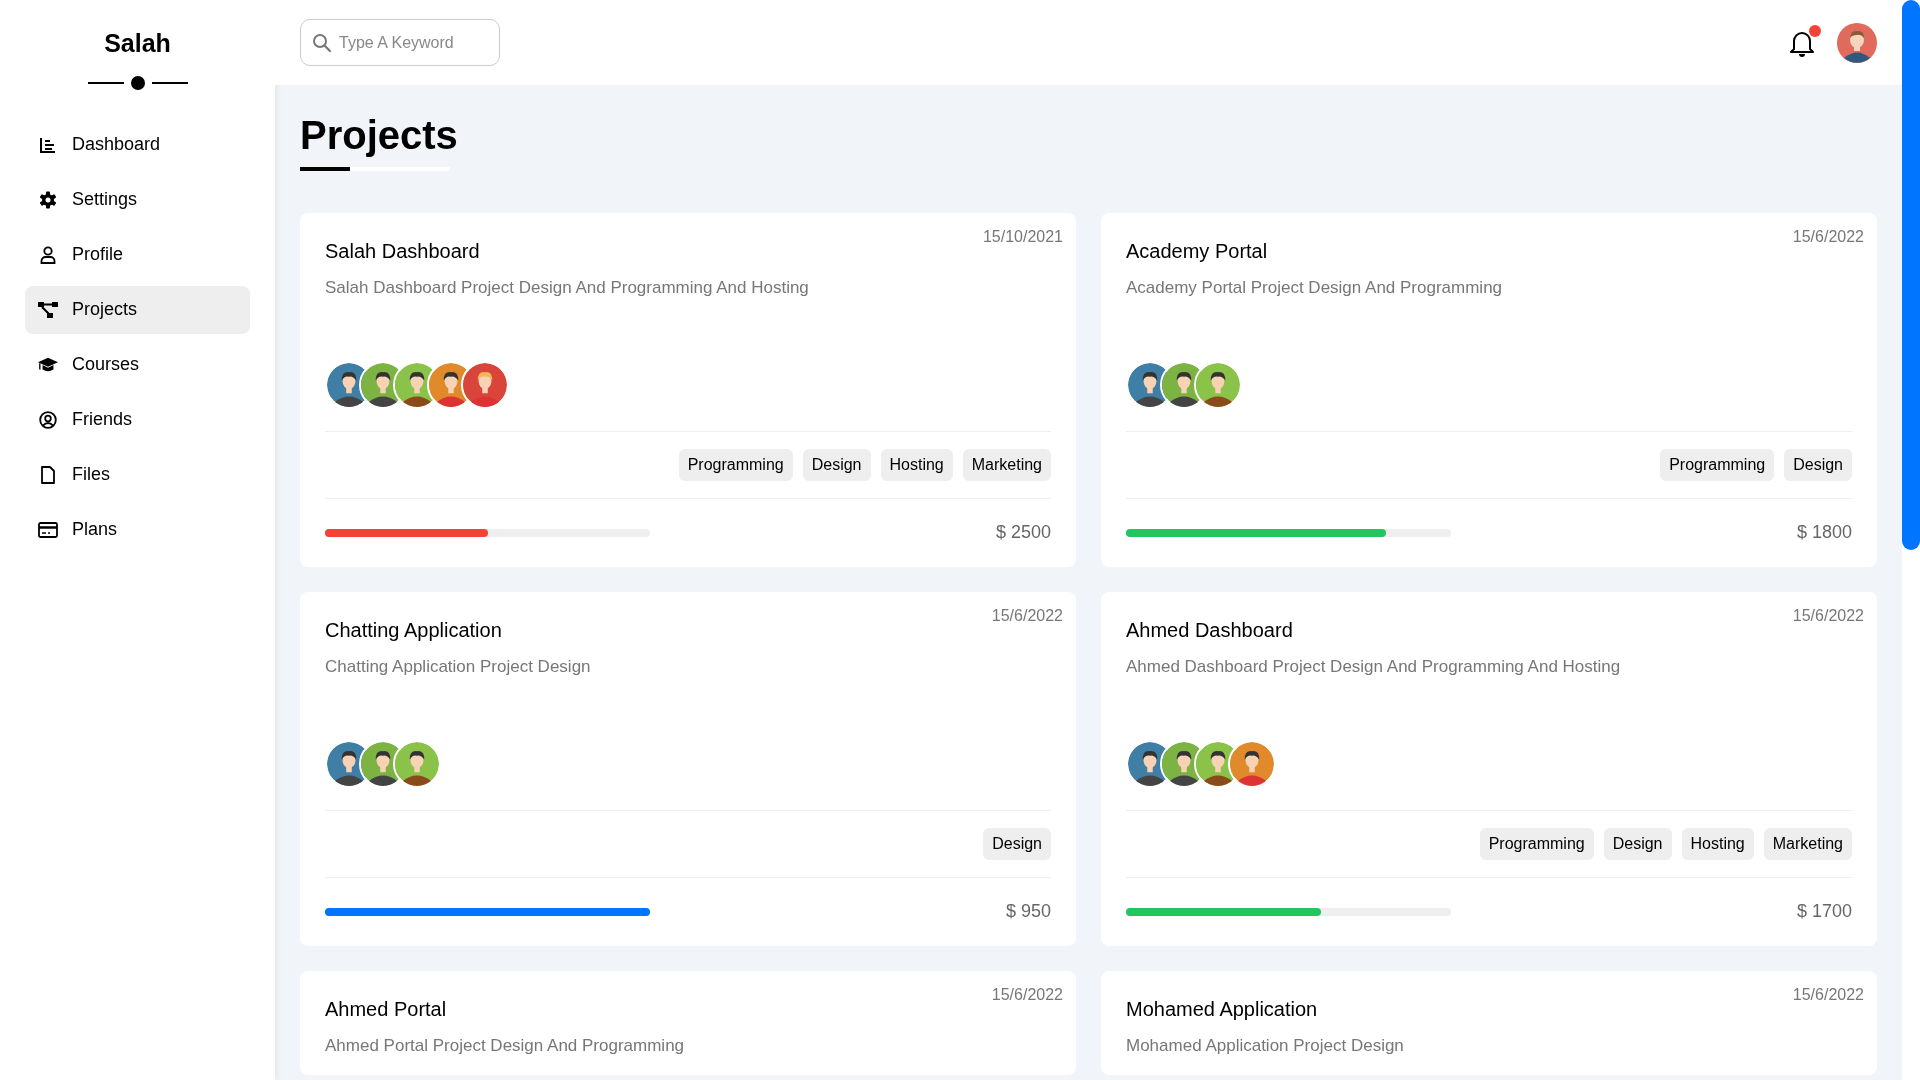 The height and width of the screenshot is (1080, 1920). I want to click on sidebar-item: Profile, so click(137, 254).